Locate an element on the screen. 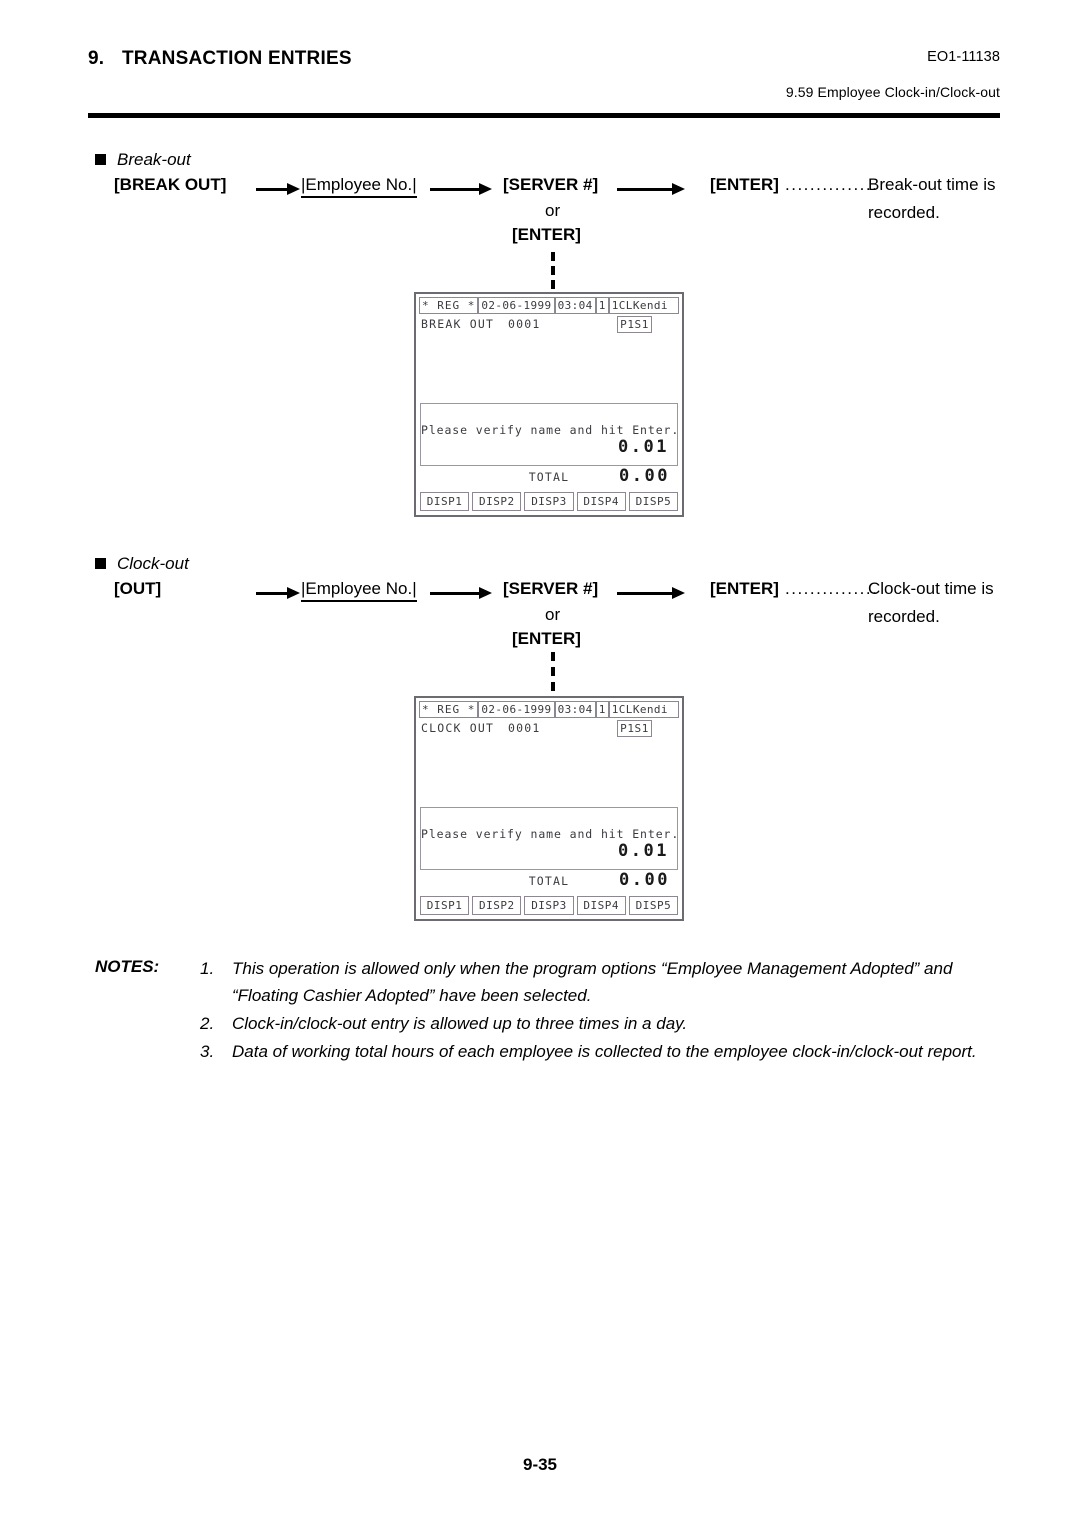 The image size is (1080, 1528). display-operation-row: CLOCK OUT 0001 P1S1 is located at coordinates (549, 728).